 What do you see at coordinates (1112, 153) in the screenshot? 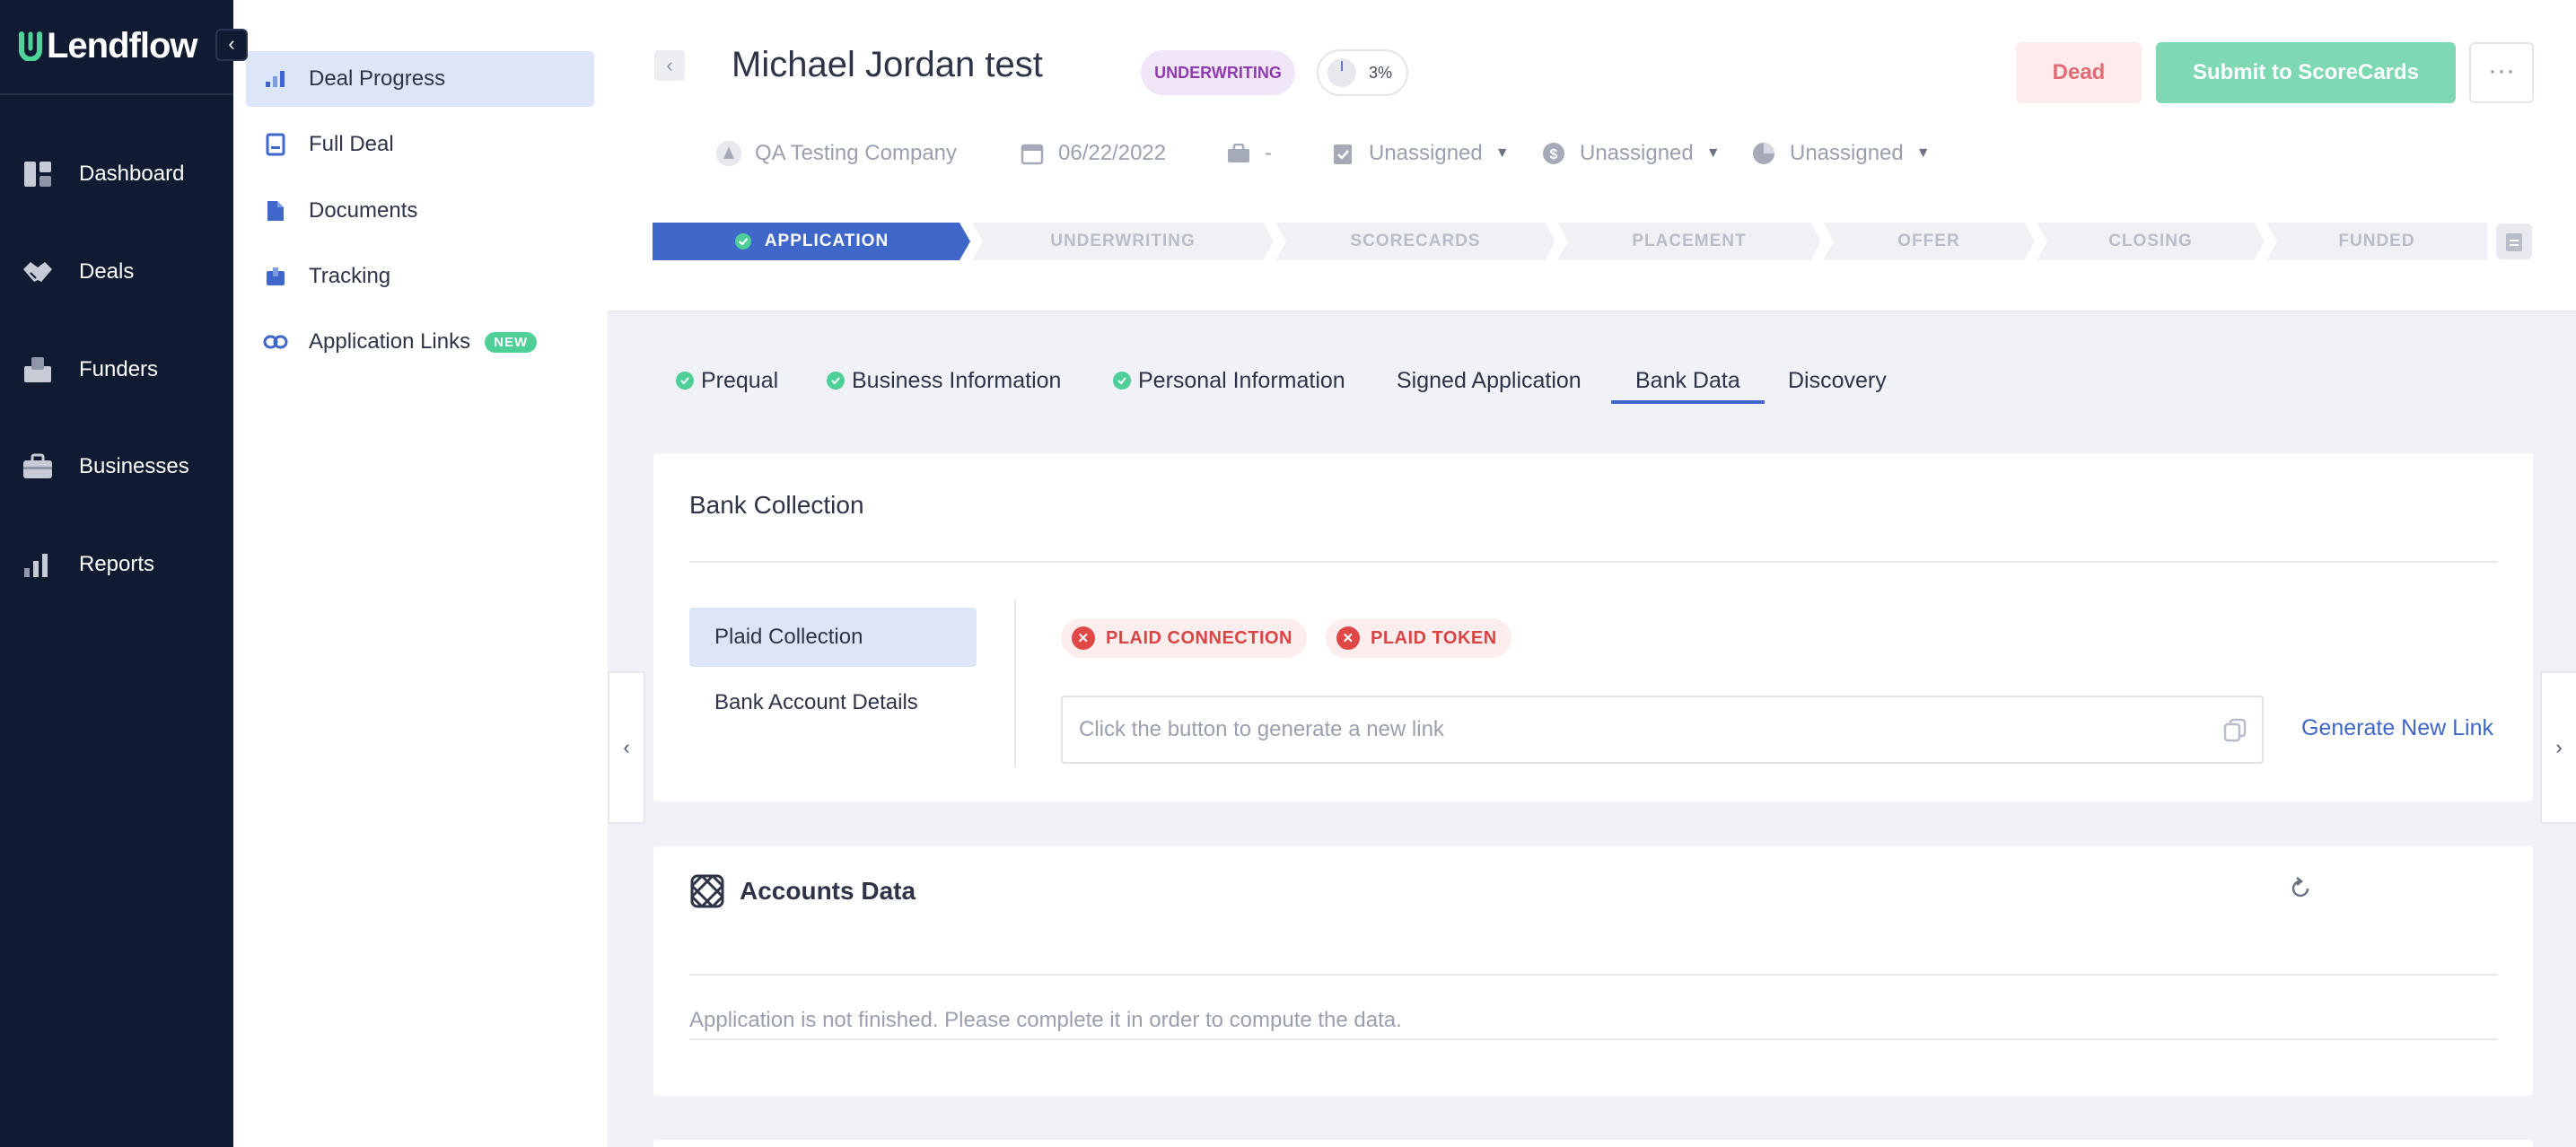
I see `deal-date: 06/22/2022` at bounding box center [1112, 153].